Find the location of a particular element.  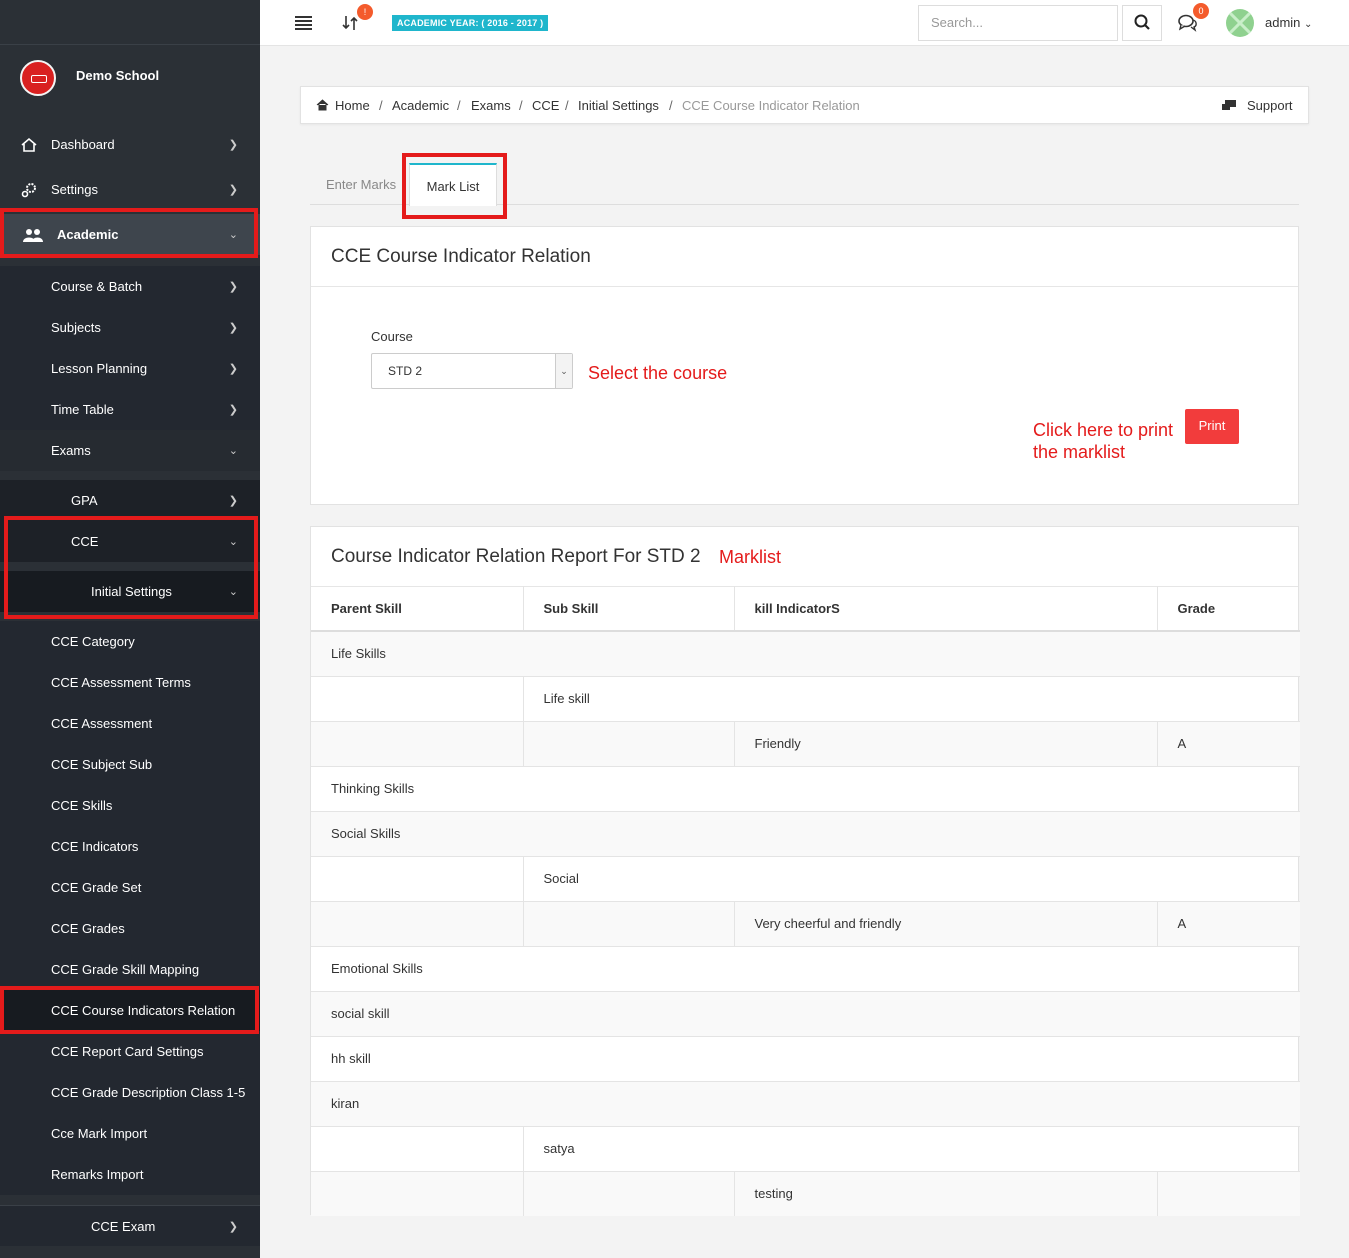

school-logo-icon is located at coordinates (38, 78).